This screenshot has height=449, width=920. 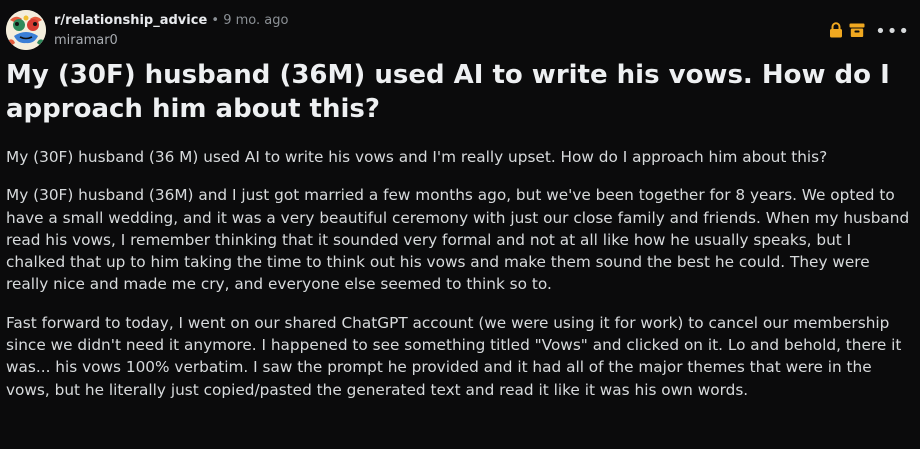 I want to click on archive-icon, so click(x=857, y=32).